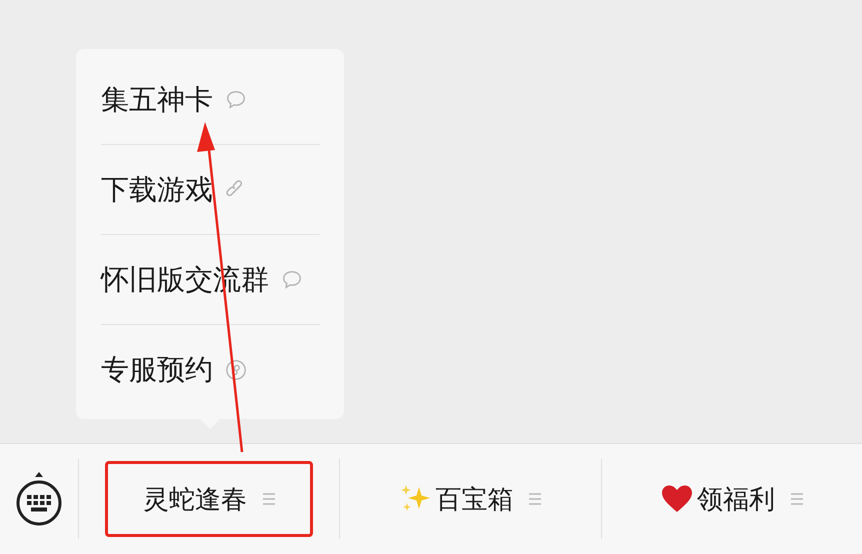 The width and height of the screenshot is (862, 554). What do you see at coordinates (470, 499) in the screenshot?
I see `menu-tab: 百宝箱` at bounding box center [470, 499].